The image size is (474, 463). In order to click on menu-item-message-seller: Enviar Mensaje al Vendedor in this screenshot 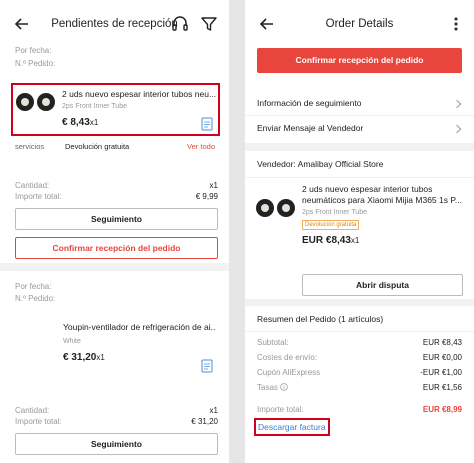, I will do `click(359, 129)`.